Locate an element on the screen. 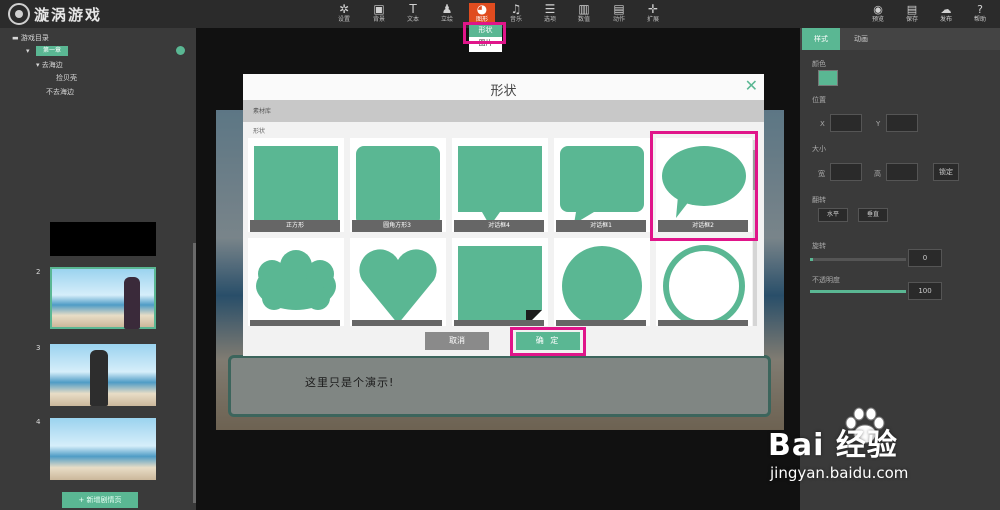 This screenshot has height=510, width=1000. character-figure is located at coordinates (132, 303).